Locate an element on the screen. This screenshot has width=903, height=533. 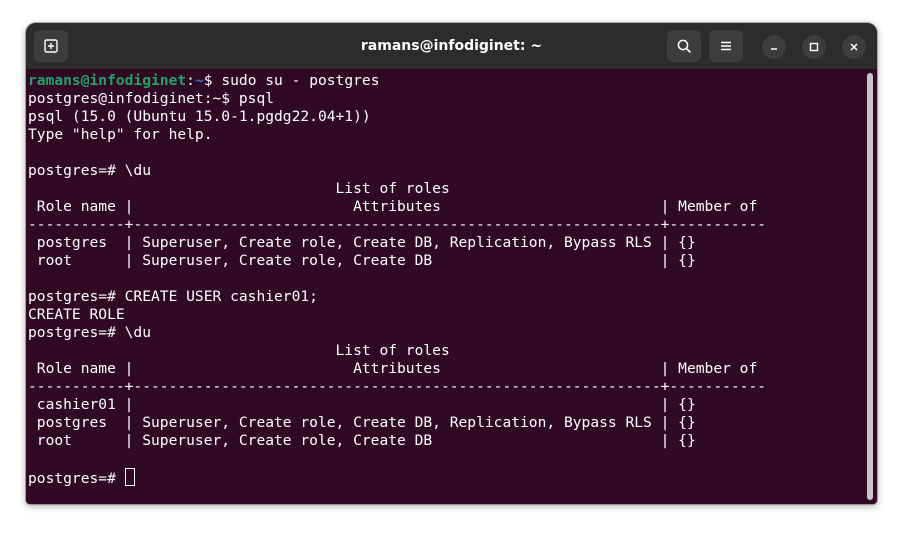
menu-button is located at coordinates (726, 46).